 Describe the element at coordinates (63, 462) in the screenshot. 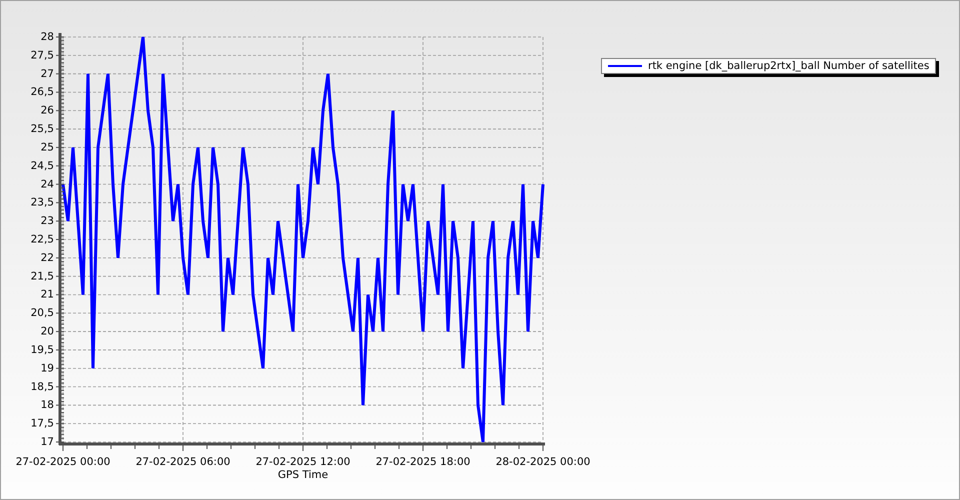

I see `axis-tick-label: 27-02-2025 00:00` at that location.